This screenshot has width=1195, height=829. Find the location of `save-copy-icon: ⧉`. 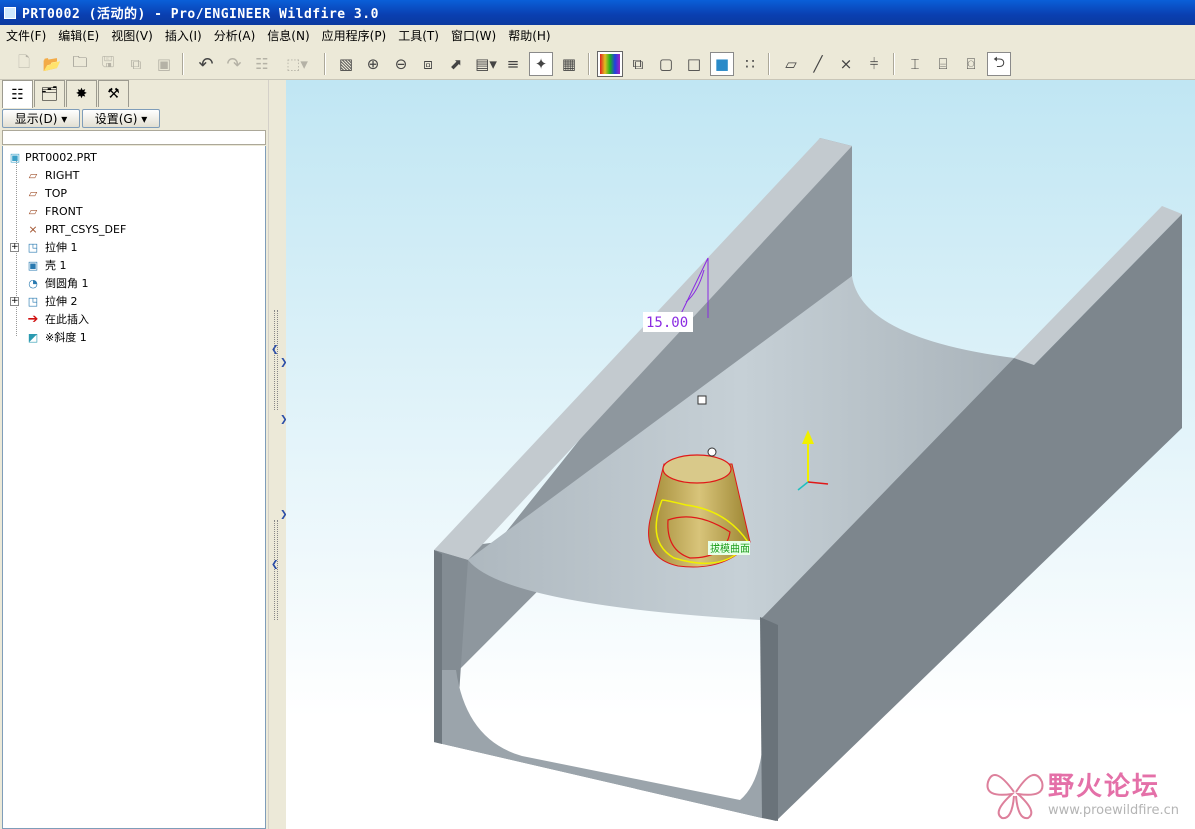

save-copy-icon: ⧉ is located at coordinates (136, 64).